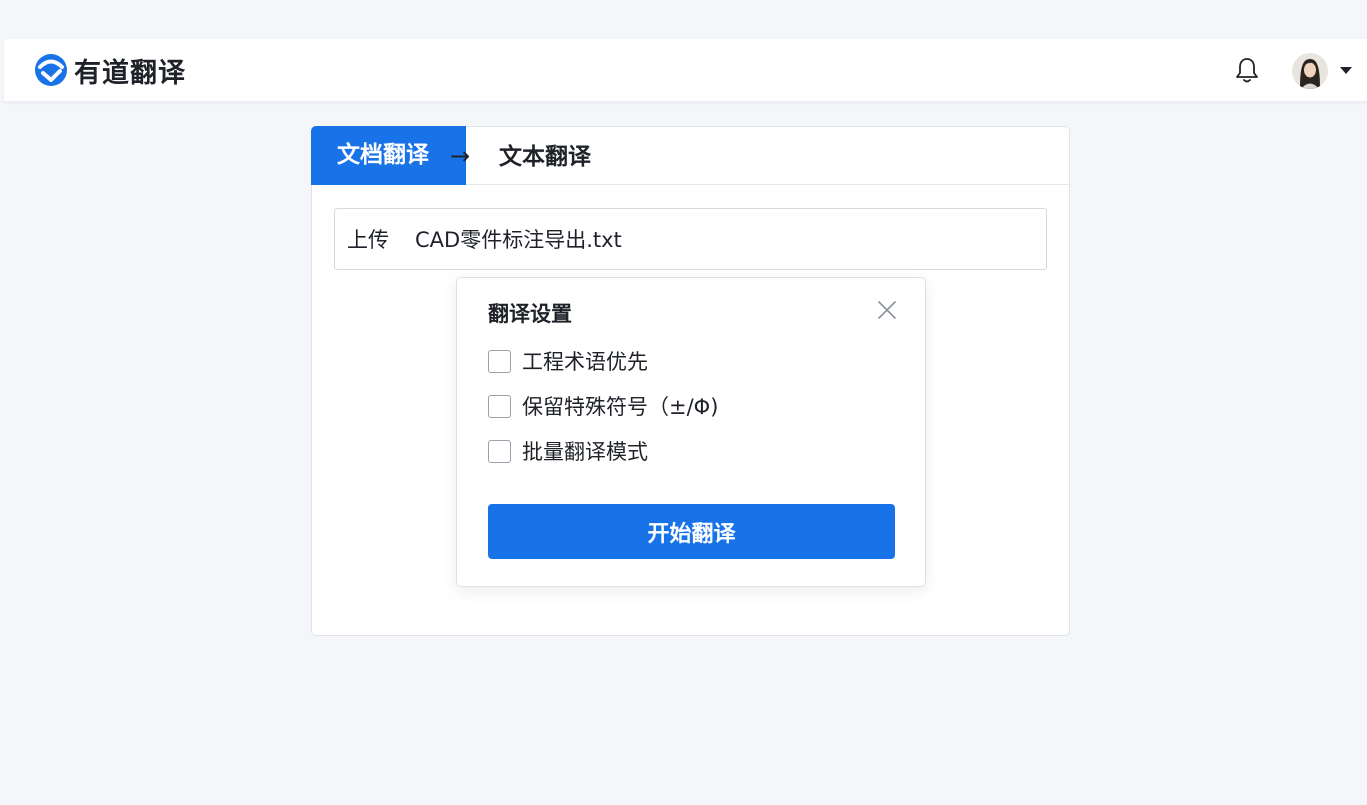  I want to click on option-label: 工程术语优先, so click(585, 362).